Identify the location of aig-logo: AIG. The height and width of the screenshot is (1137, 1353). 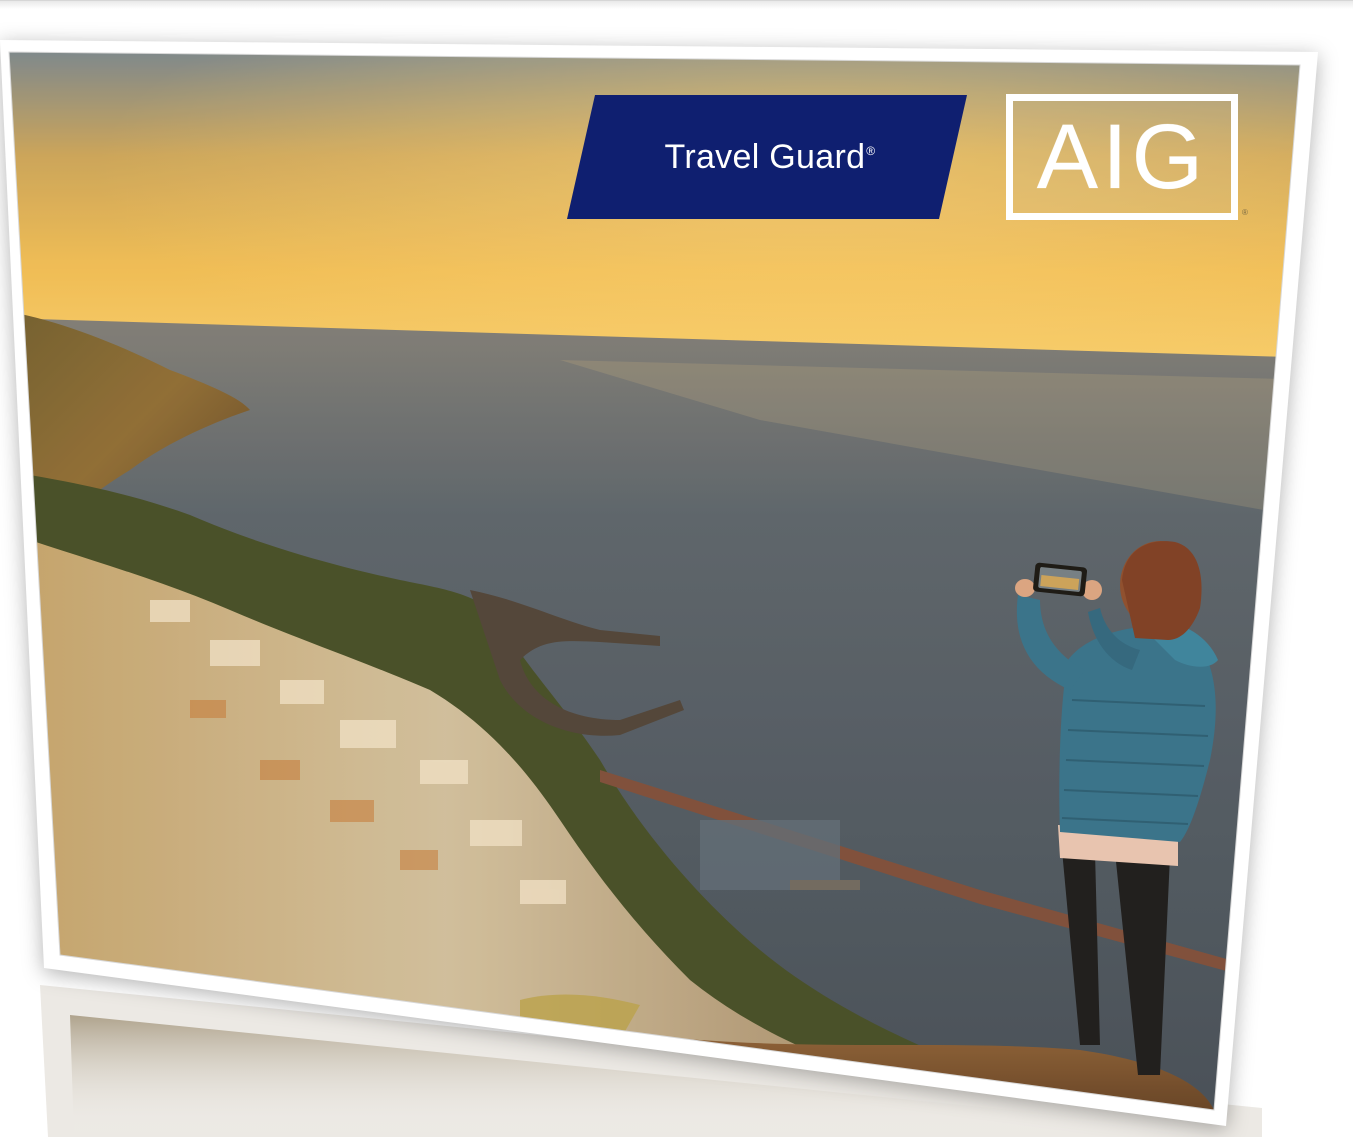
(1122, 157).